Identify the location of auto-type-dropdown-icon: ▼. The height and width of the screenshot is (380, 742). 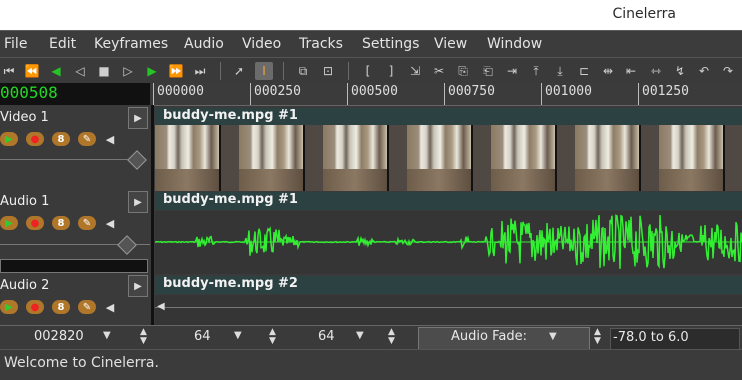
(553, 336).